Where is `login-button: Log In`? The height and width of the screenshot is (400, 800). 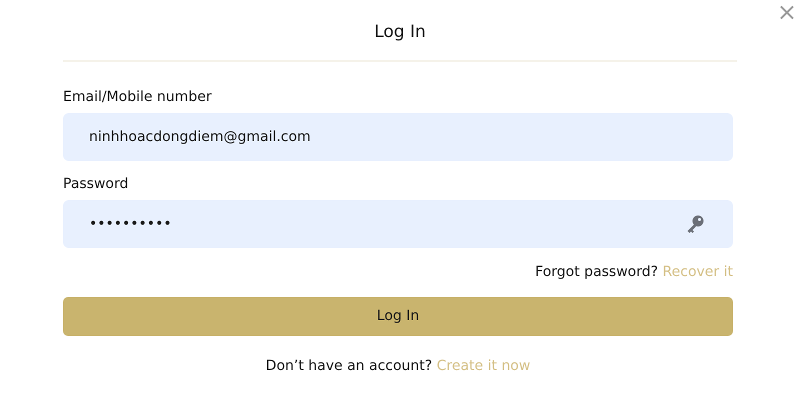 login-button: Log In is located at coordinates (398, 316).